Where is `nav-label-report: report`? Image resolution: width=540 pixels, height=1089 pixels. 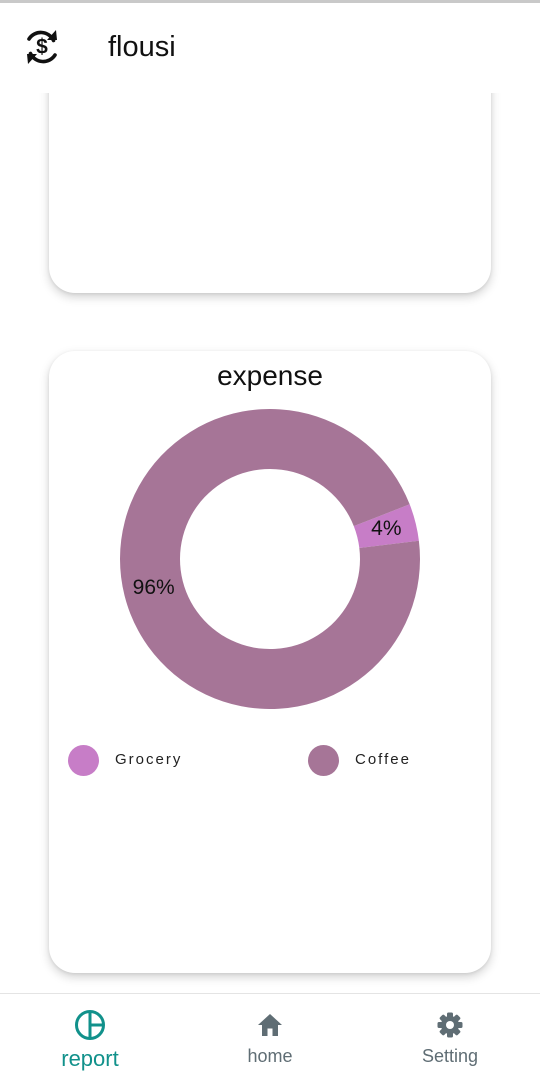 nav-label-report: report is located at coordinates (90, 1058).